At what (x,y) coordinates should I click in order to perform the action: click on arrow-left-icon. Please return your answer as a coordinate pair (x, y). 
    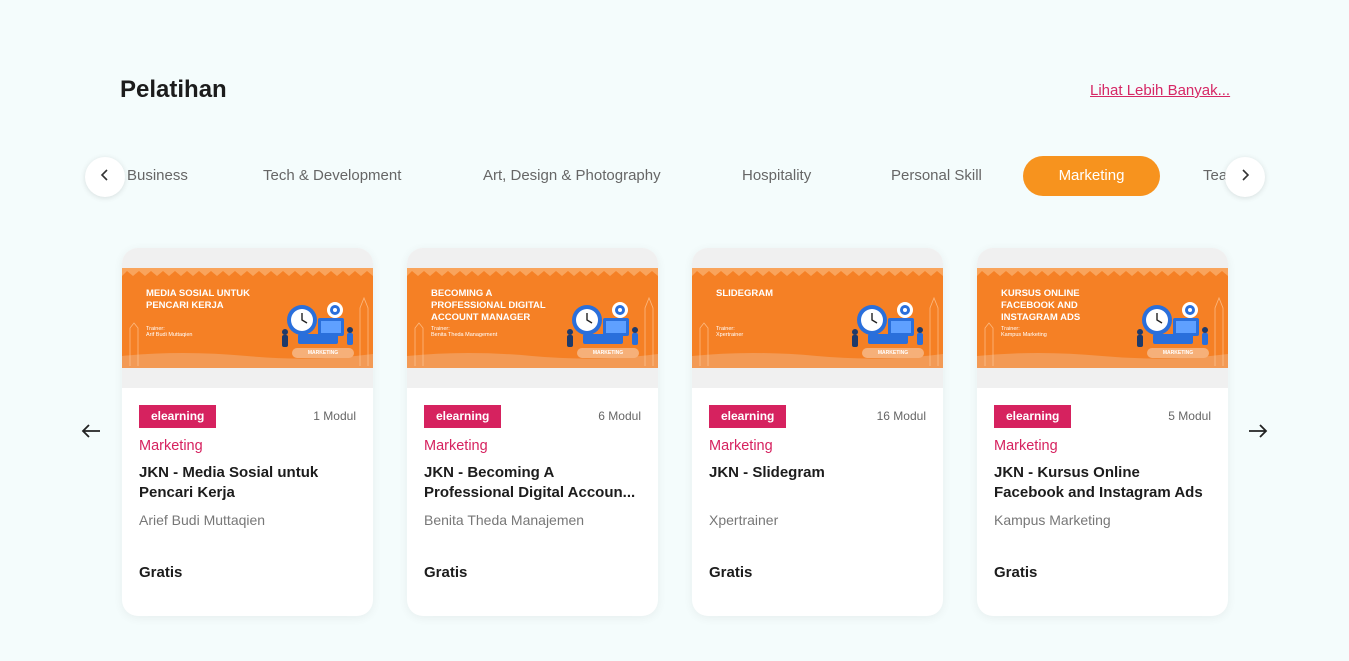
    Looking at the image, I should click on (91, 433).